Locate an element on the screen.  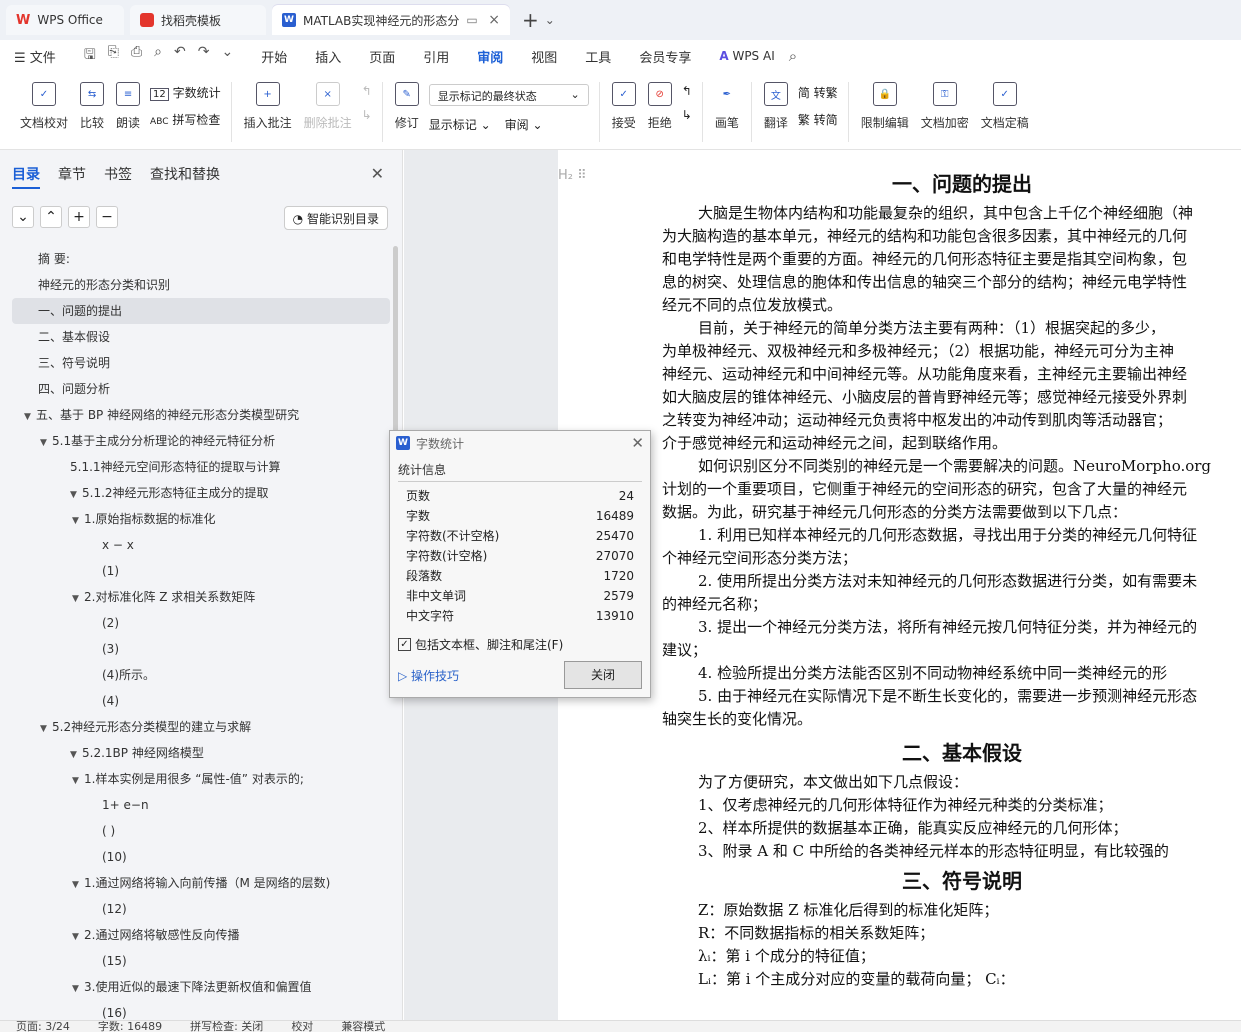
reject-button: ⊘ 拒绝 is located at coordinates (660, 106).